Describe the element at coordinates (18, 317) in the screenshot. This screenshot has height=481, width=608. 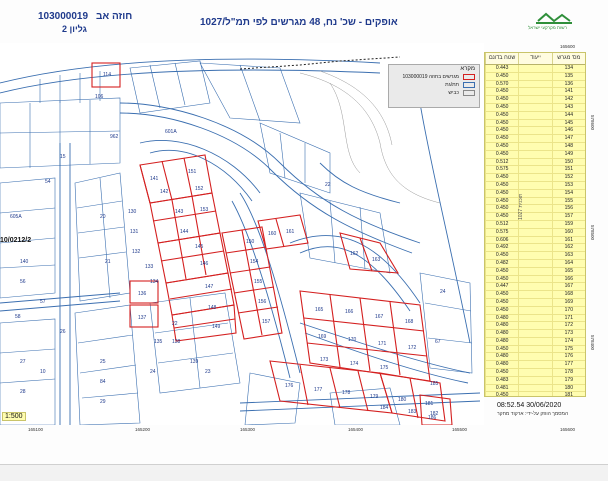
I see `svg-text: 58` at that location.